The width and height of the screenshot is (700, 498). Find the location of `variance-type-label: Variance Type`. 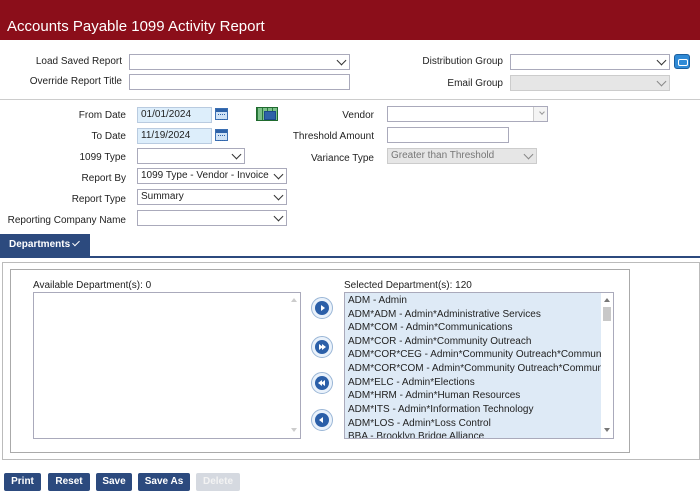

variance-type-label: Variance Type is located at coordinates (342, 158).